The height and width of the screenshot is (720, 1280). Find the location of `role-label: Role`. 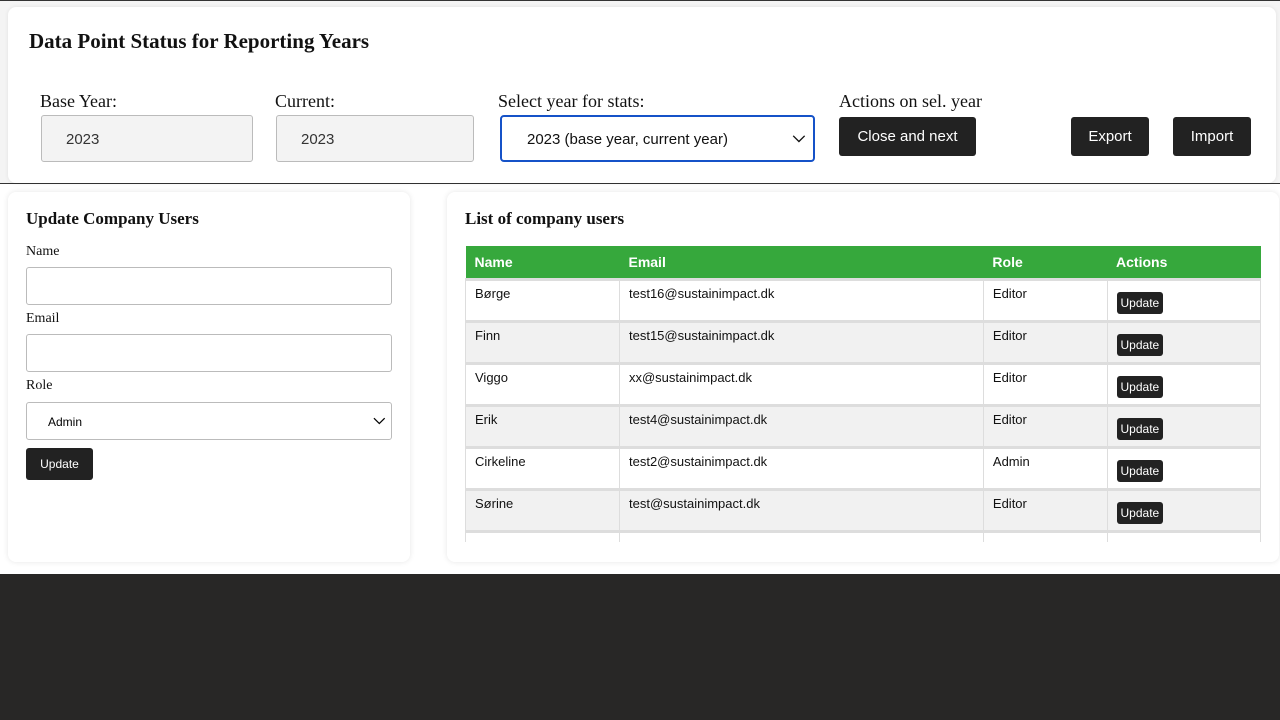

role-label: Role is located at coordinates (39, 385).